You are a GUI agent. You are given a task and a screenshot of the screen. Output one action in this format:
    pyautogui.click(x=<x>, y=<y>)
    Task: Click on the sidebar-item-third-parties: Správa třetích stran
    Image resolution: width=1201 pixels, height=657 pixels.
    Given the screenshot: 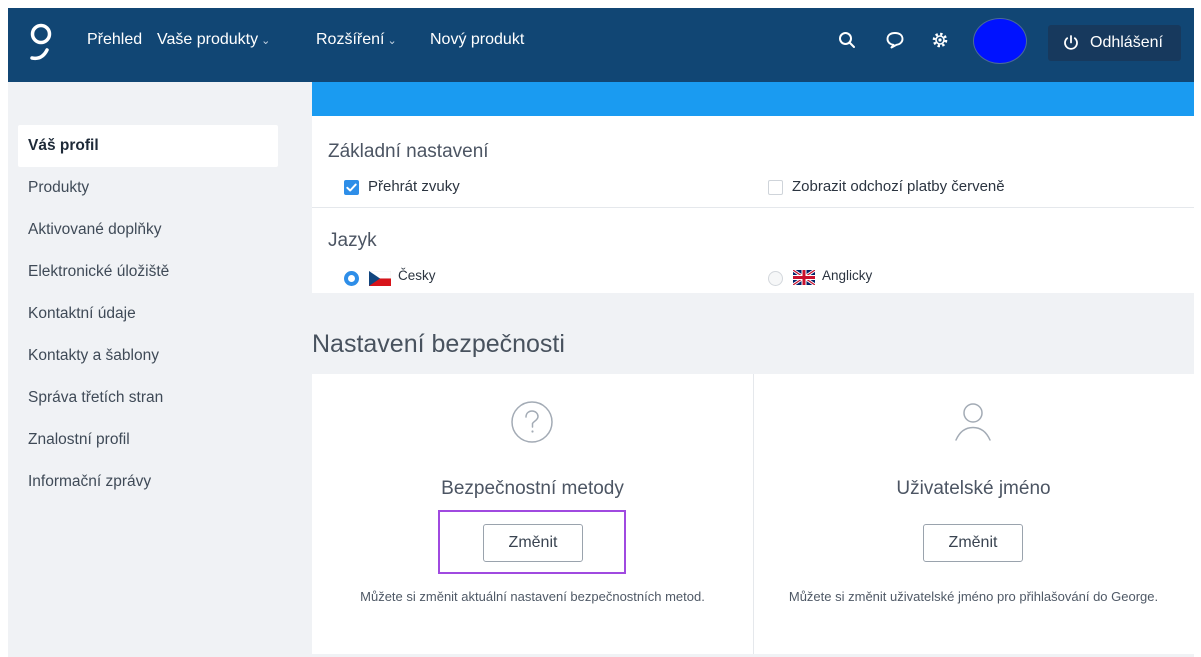 What is the action you would take?
    pyautogui.click(x=148, y=398)
    